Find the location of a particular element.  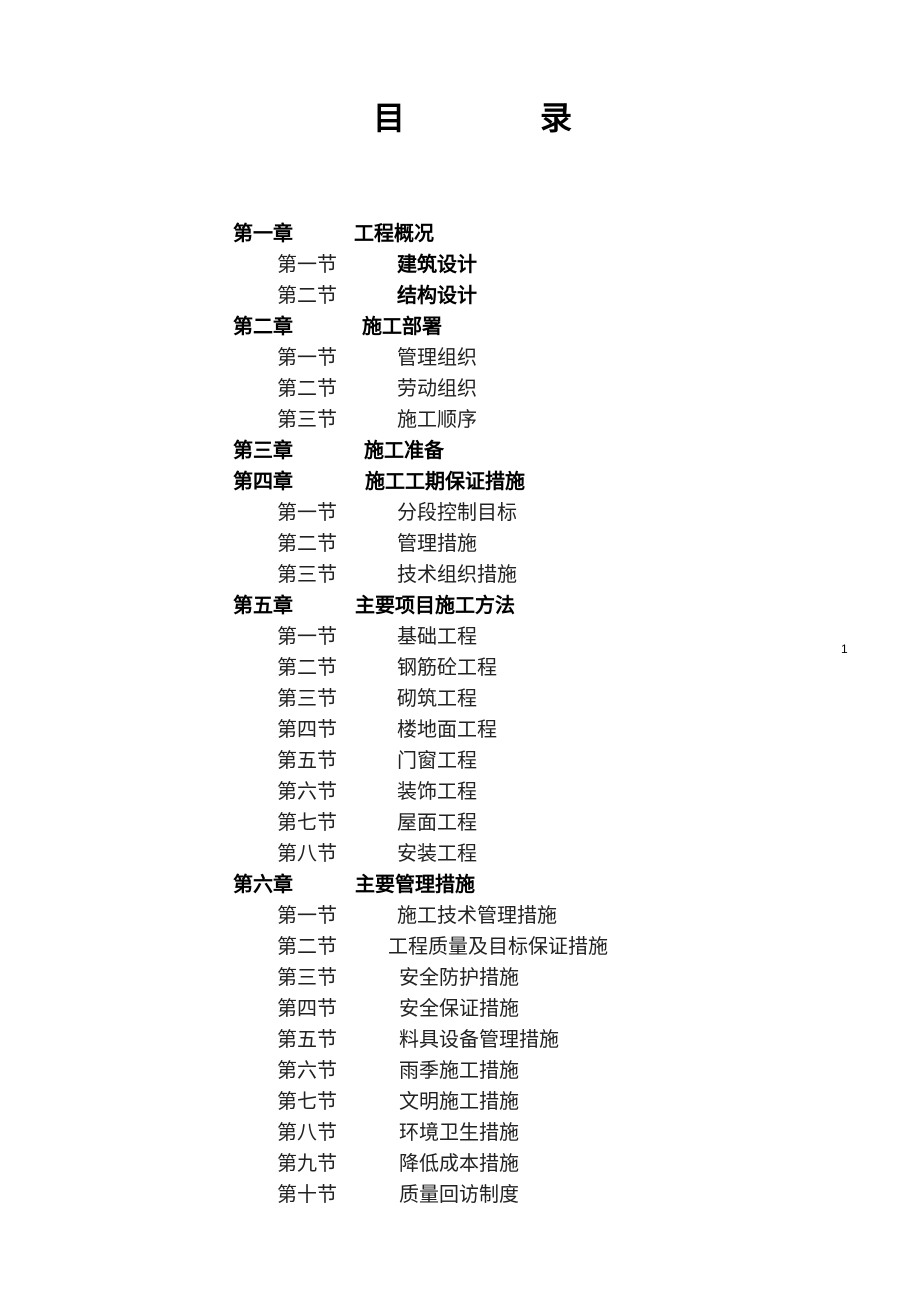

chapter-title: 施工工期保证措施 is located at coordinates (445, 481).